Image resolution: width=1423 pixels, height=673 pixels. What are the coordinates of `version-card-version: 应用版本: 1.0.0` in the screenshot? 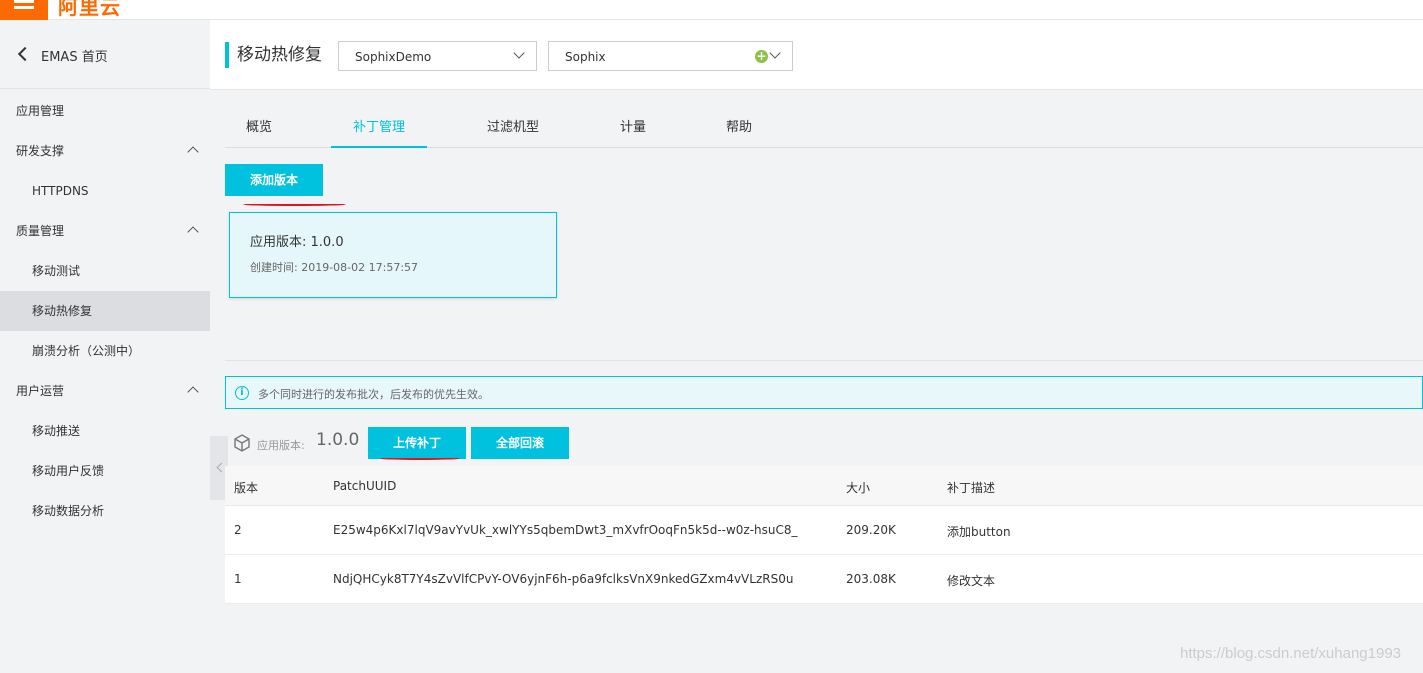 It's located at (297, 242).